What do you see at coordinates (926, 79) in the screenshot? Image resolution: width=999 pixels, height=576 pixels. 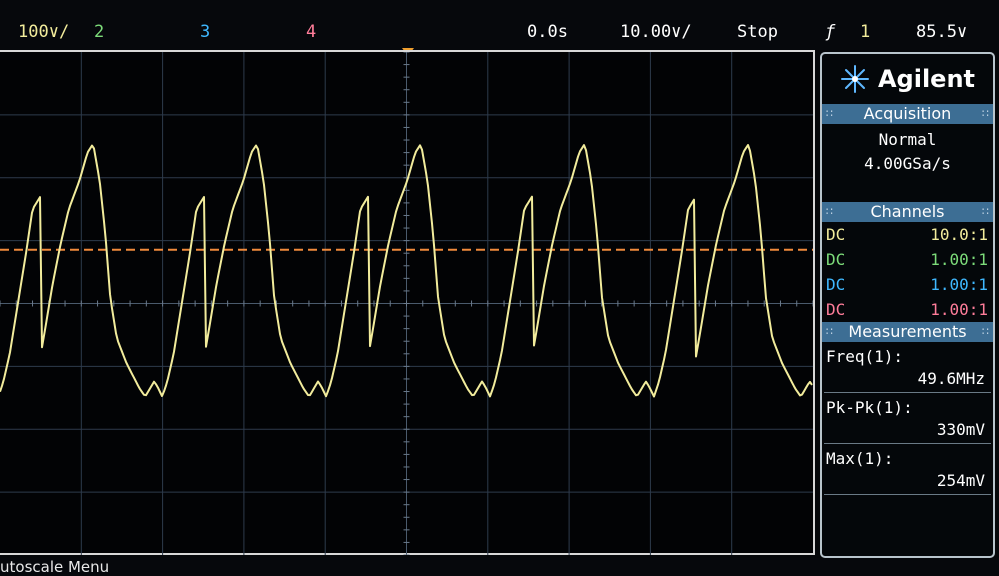 I see `brand-name: Agilent` at bounding box center [926, 79].